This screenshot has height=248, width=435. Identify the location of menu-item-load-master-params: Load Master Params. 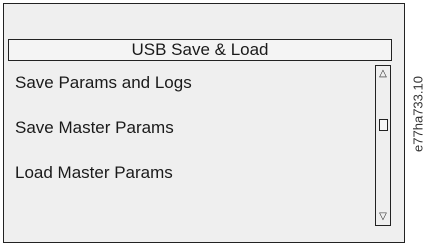
(94, 173).